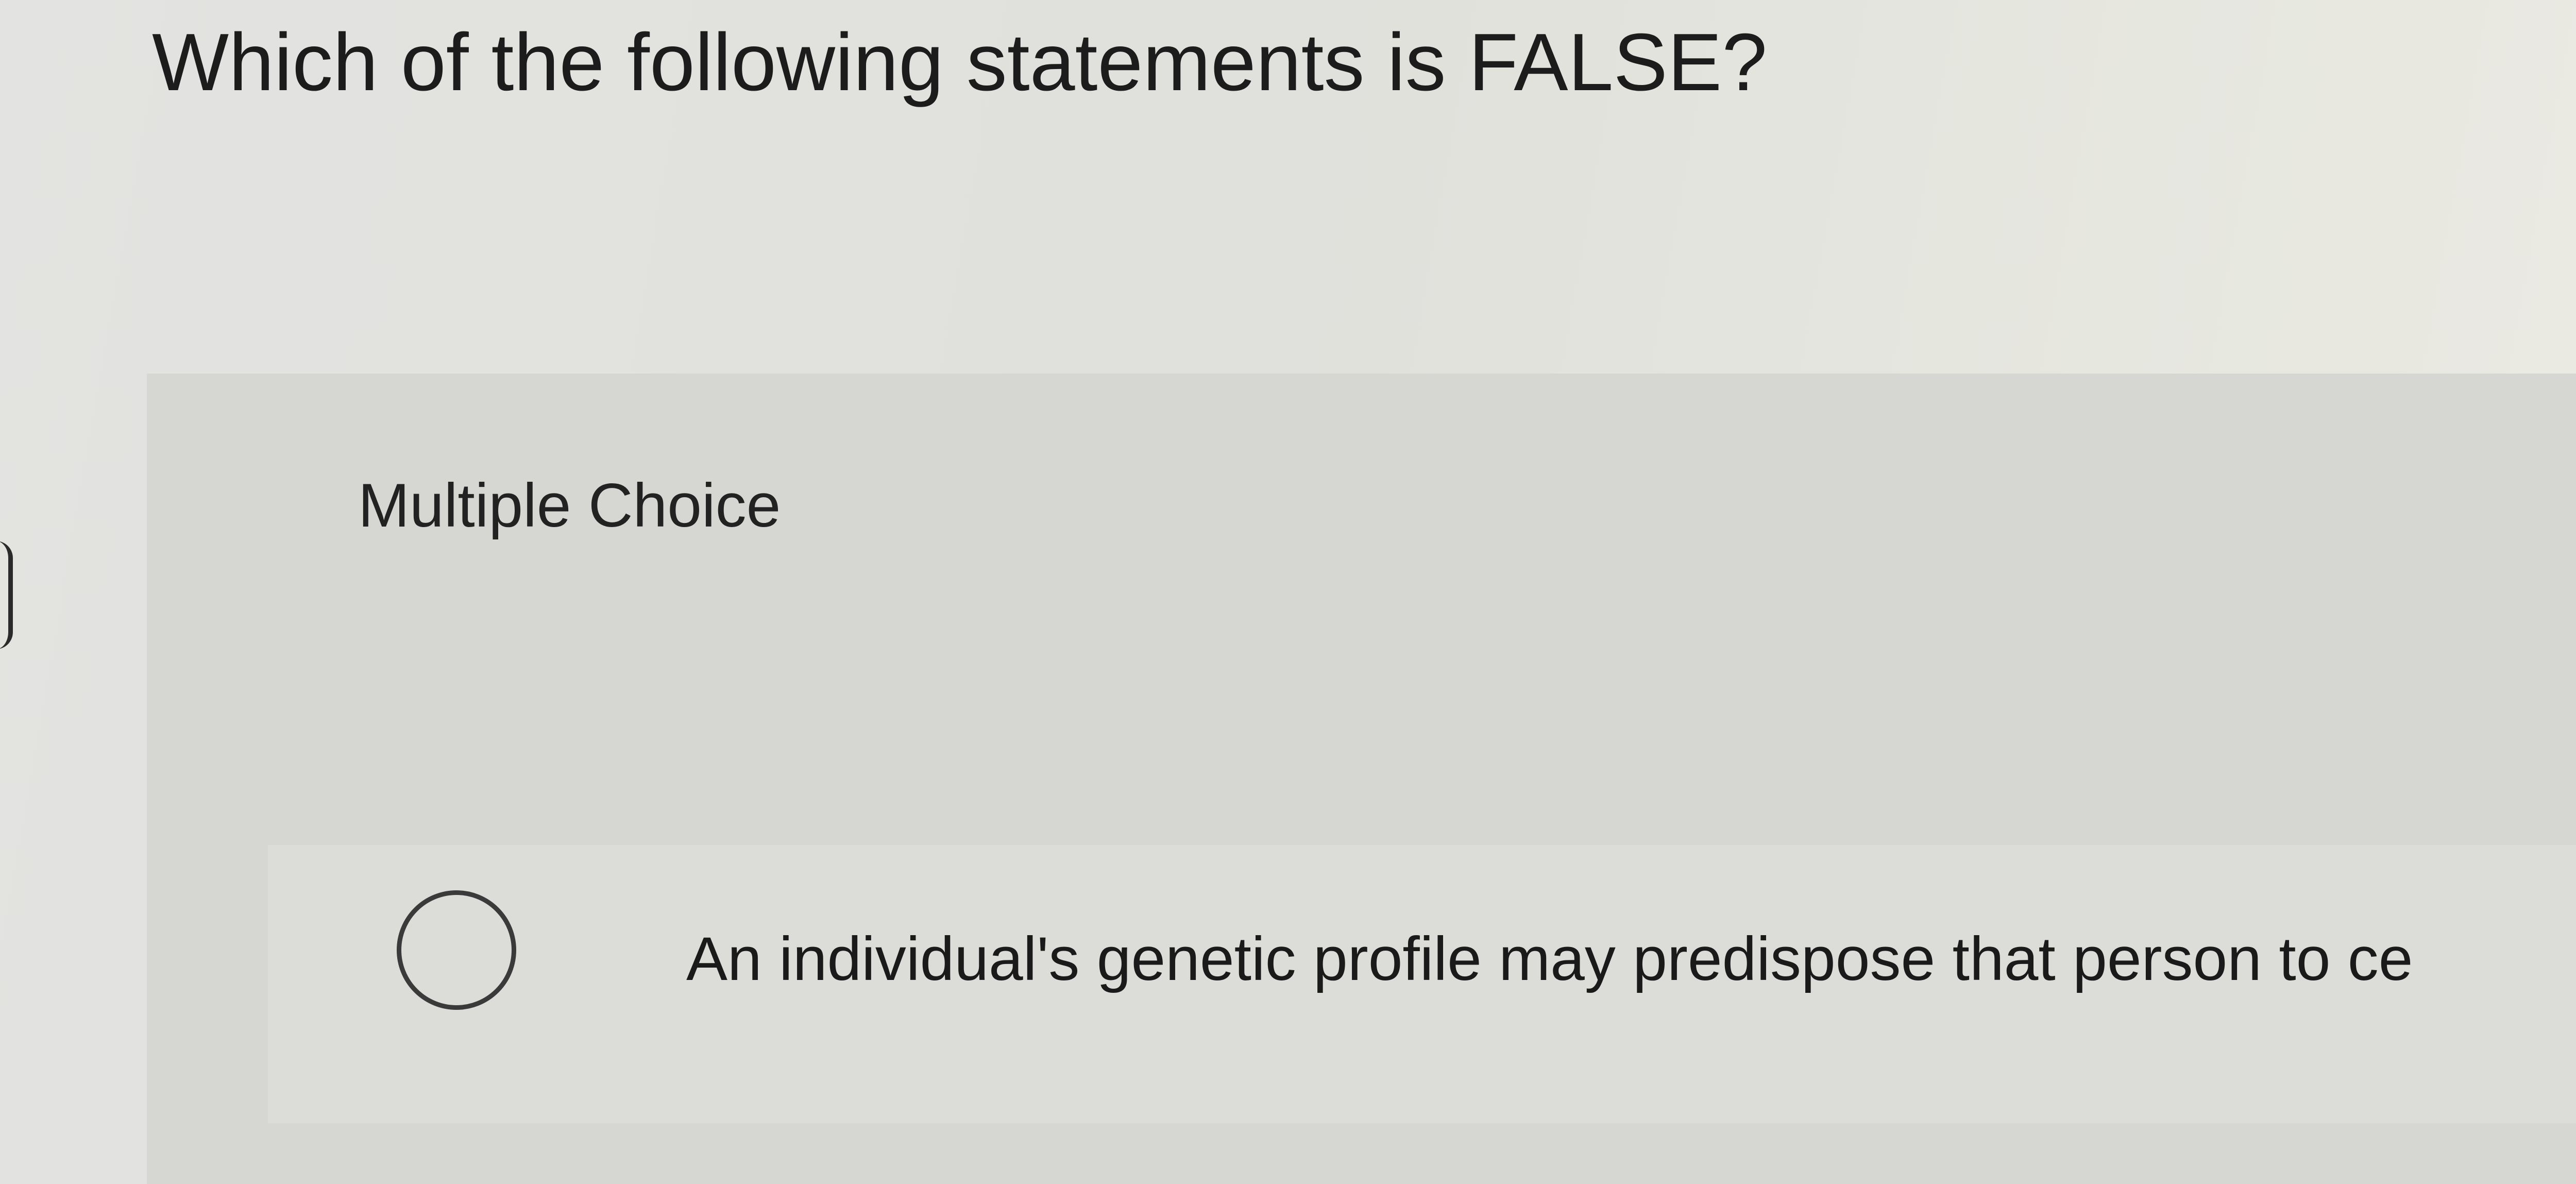 Image resolution: width=2576 pixels, height=1184 pixels. I want to click on radio-button, so click(456, 950).